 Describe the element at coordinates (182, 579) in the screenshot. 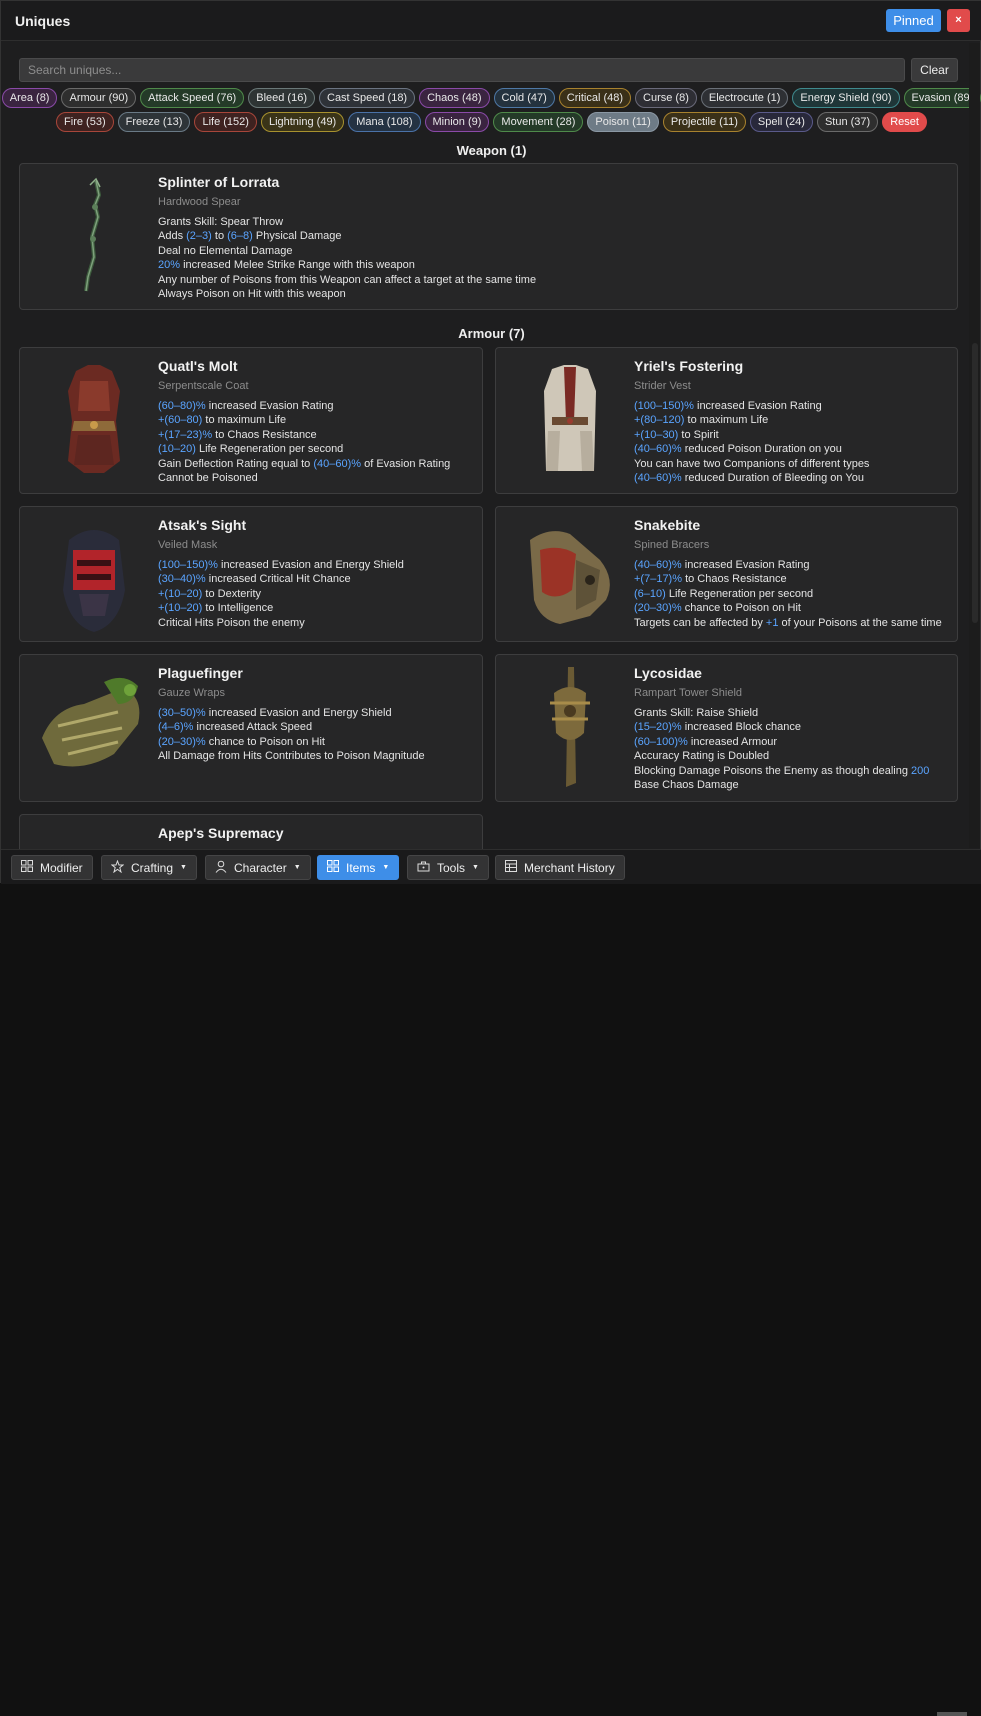

I see `mod-value: (30–40)%` at that location.